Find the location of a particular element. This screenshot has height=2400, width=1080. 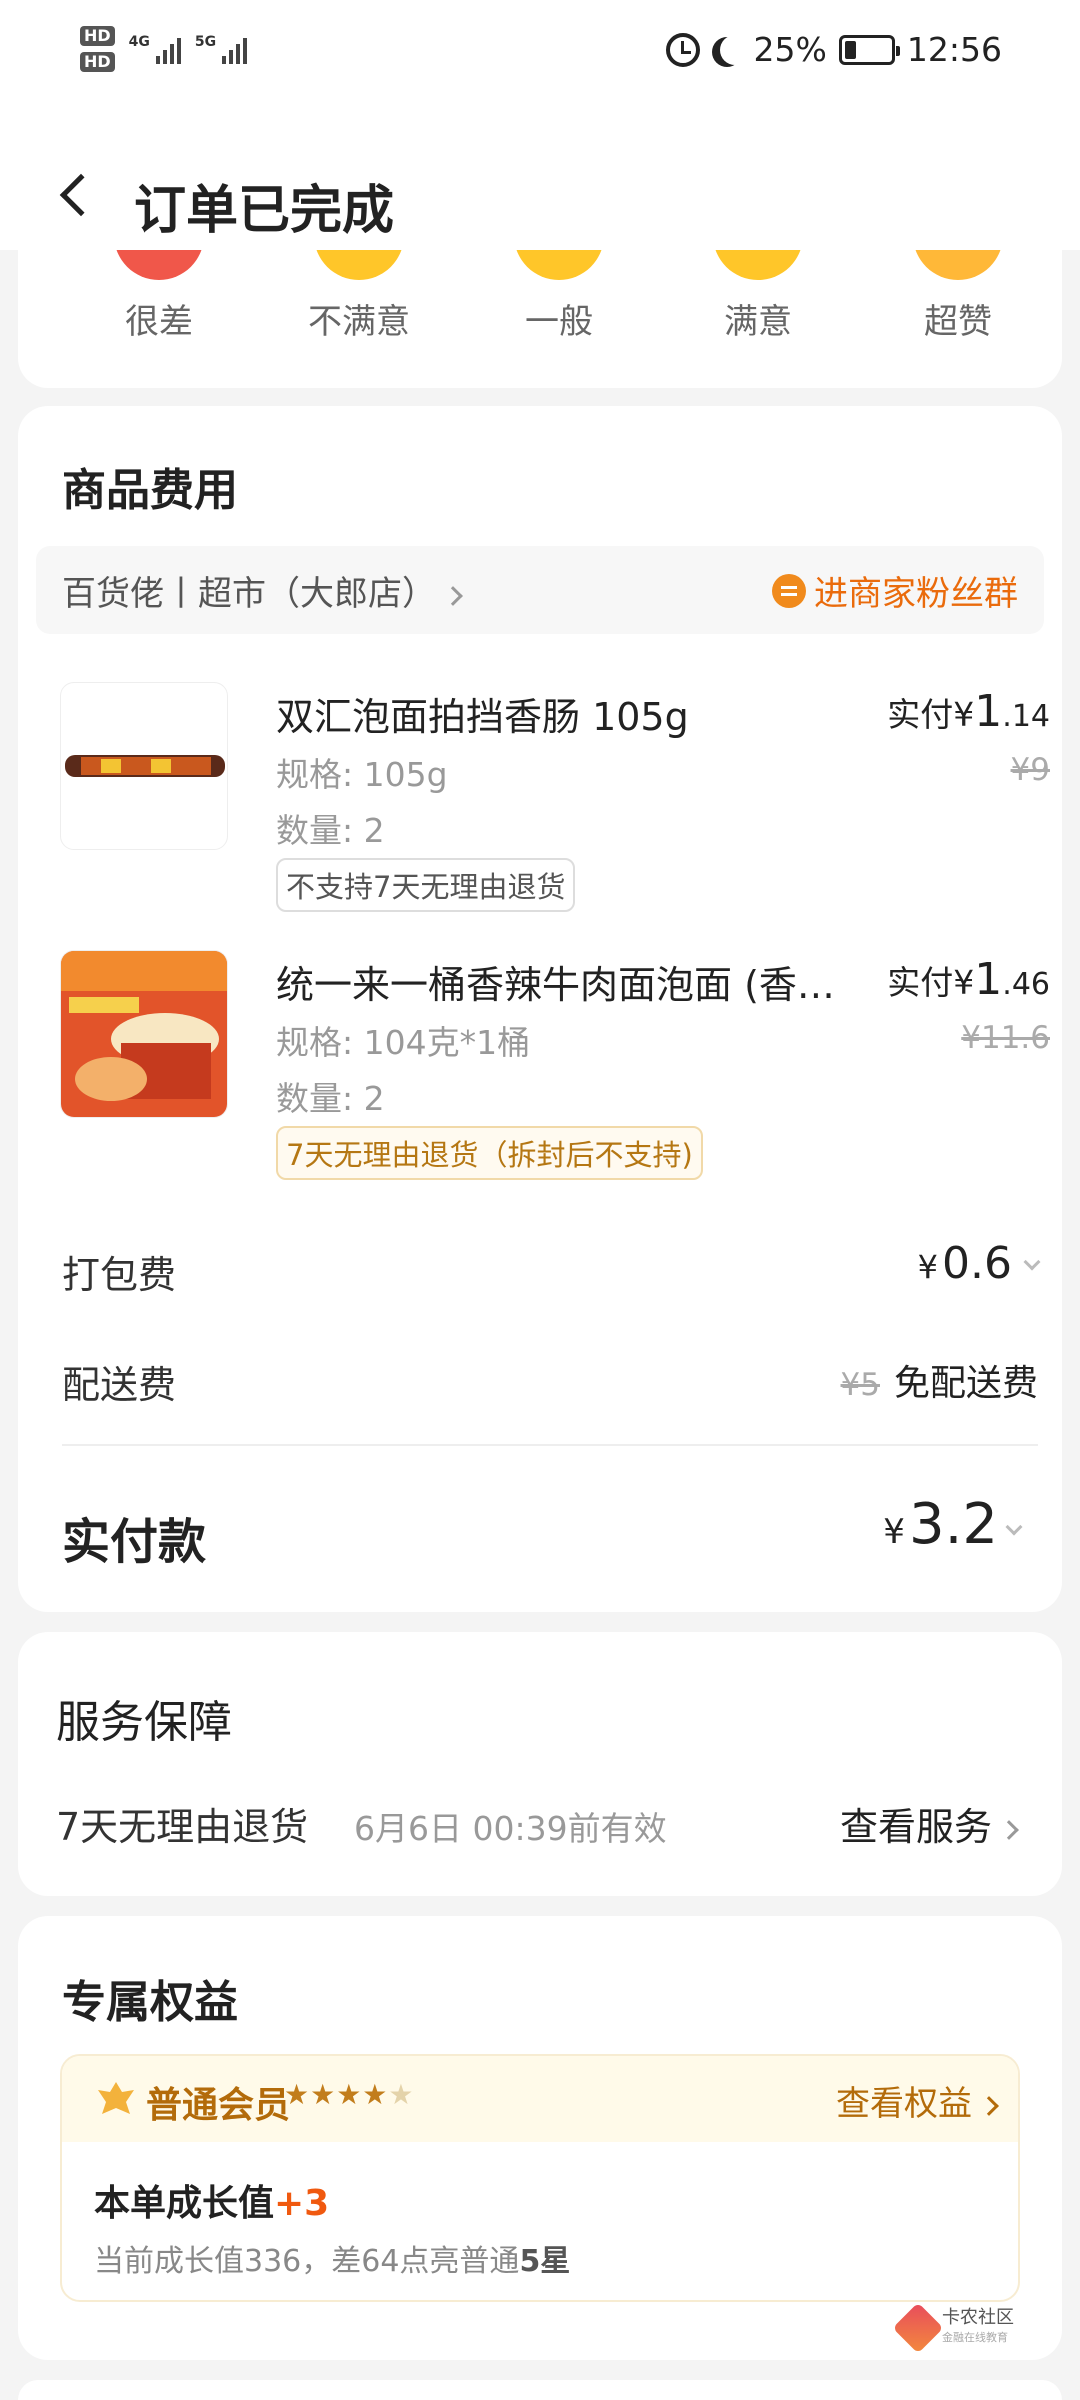

original-price: ¥9 is located at coordinates (1030, 770).